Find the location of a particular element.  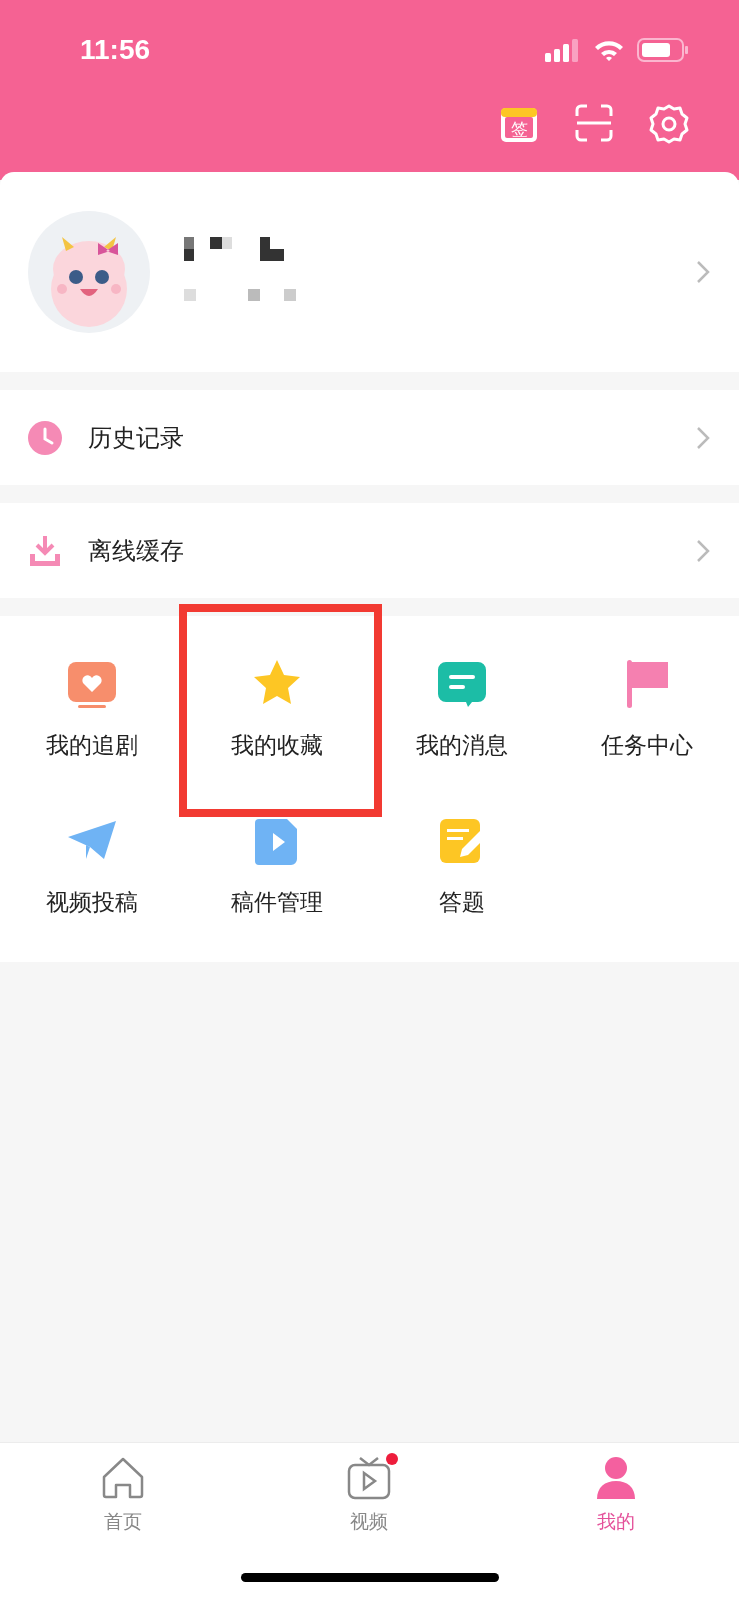

tab: 我的 is located at coordinates (615, 1495).